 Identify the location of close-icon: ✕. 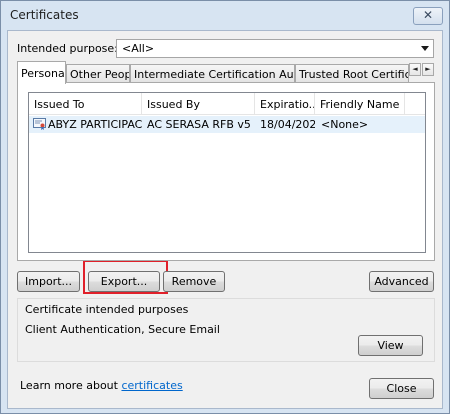
(428, 16).